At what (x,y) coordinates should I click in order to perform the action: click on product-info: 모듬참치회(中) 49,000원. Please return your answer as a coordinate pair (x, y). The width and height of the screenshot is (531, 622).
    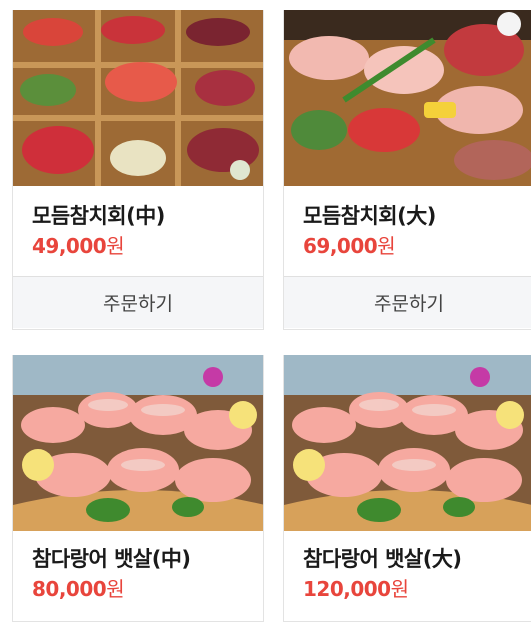
    Looking at the image, I should click on (138, 231).